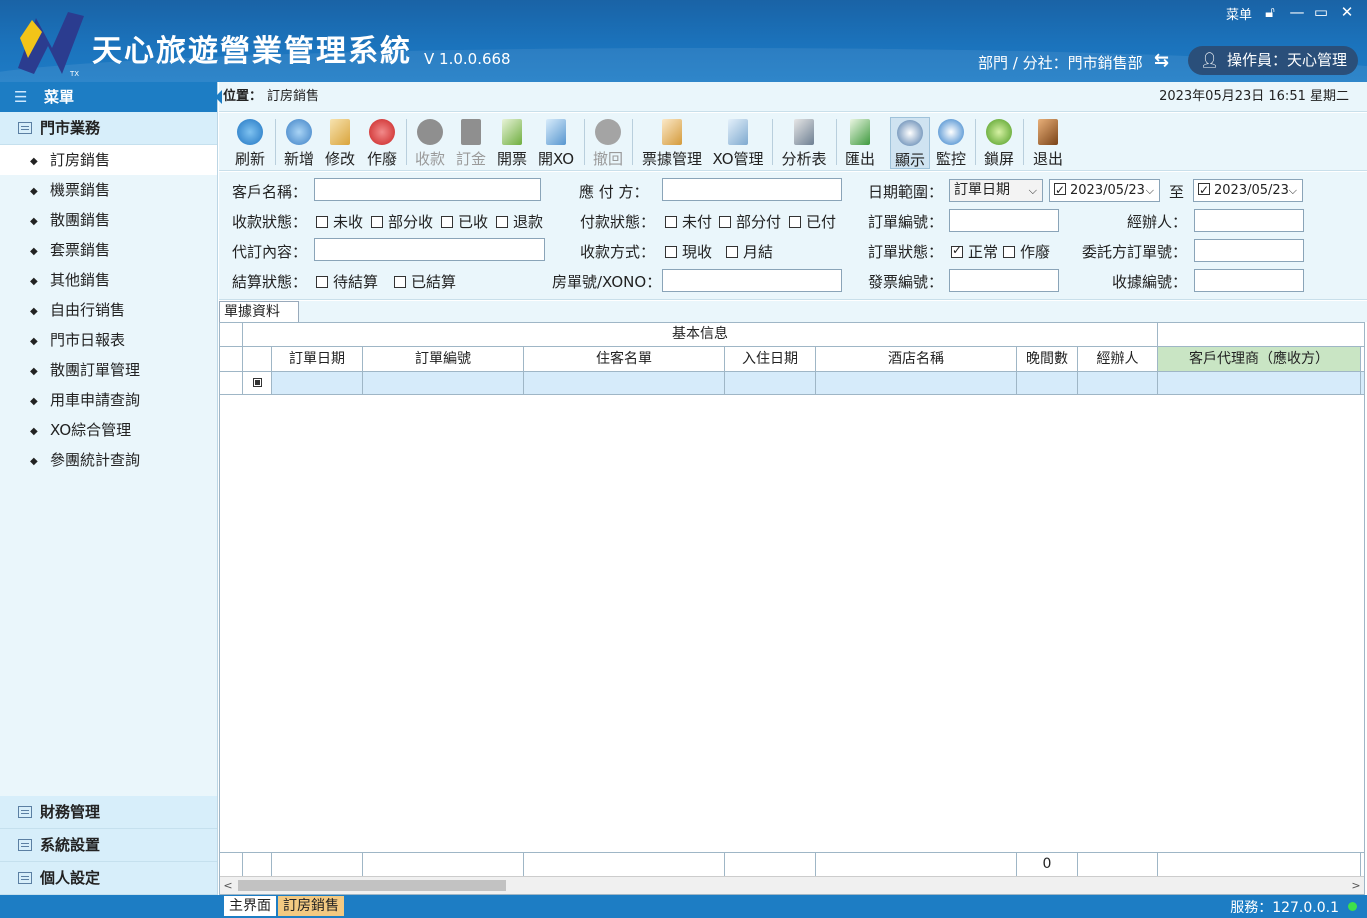  I want to click on summary-nights-total: 0, so click(1047, 864).